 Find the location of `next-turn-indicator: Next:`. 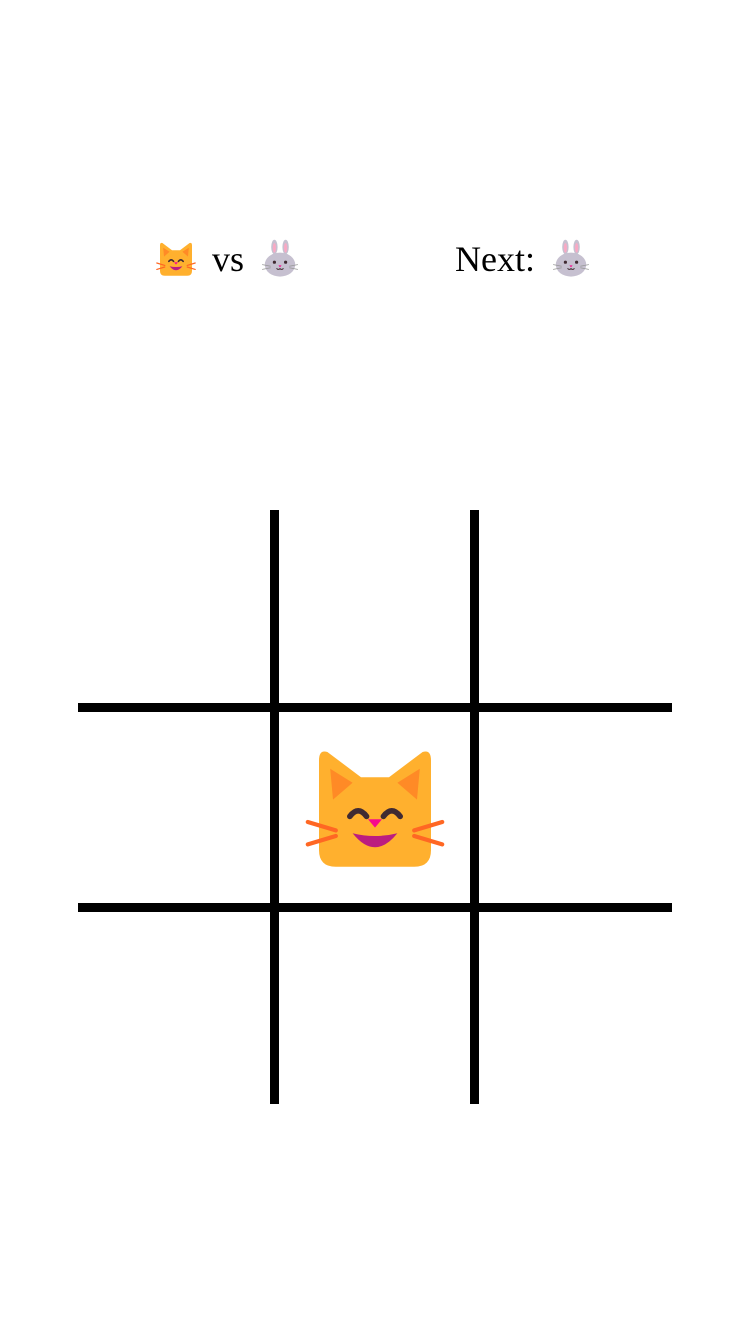

next-turn-indicator: Next: is located at coordinates (523, 259).